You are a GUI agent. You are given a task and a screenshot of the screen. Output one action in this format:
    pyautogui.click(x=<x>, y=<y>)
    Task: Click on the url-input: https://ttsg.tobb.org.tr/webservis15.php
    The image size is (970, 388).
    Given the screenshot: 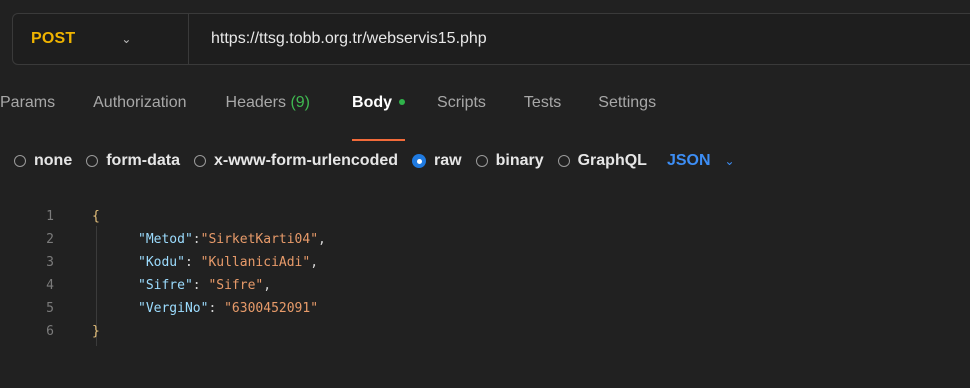 What is the action you would take?
    pyautogui.click(x=338, y=39)
    